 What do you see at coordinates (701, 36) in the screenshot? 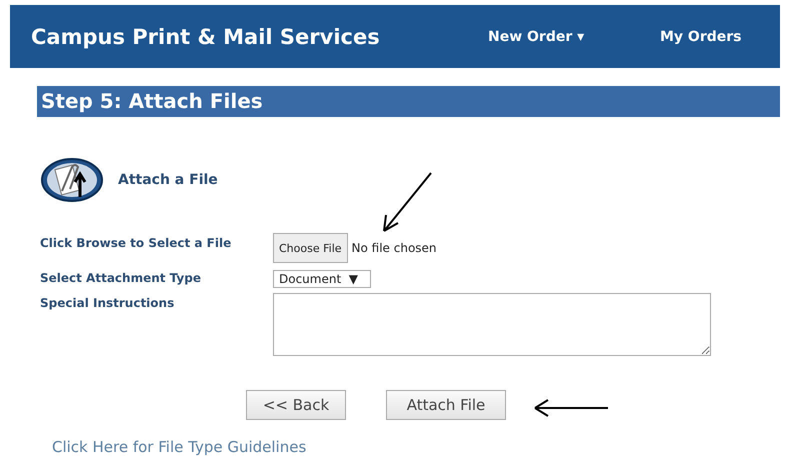
I see `nav-link: My Orders` at bounding box center [701, 36].